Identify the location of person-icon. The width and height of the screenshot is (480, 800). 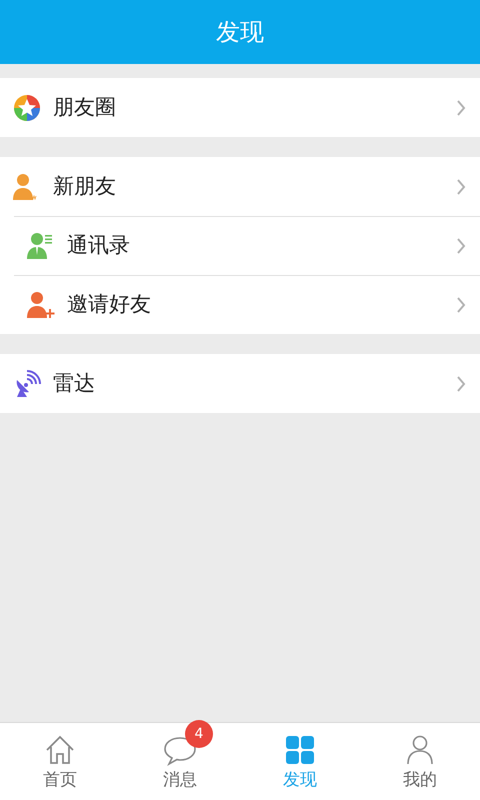
(420, 750).